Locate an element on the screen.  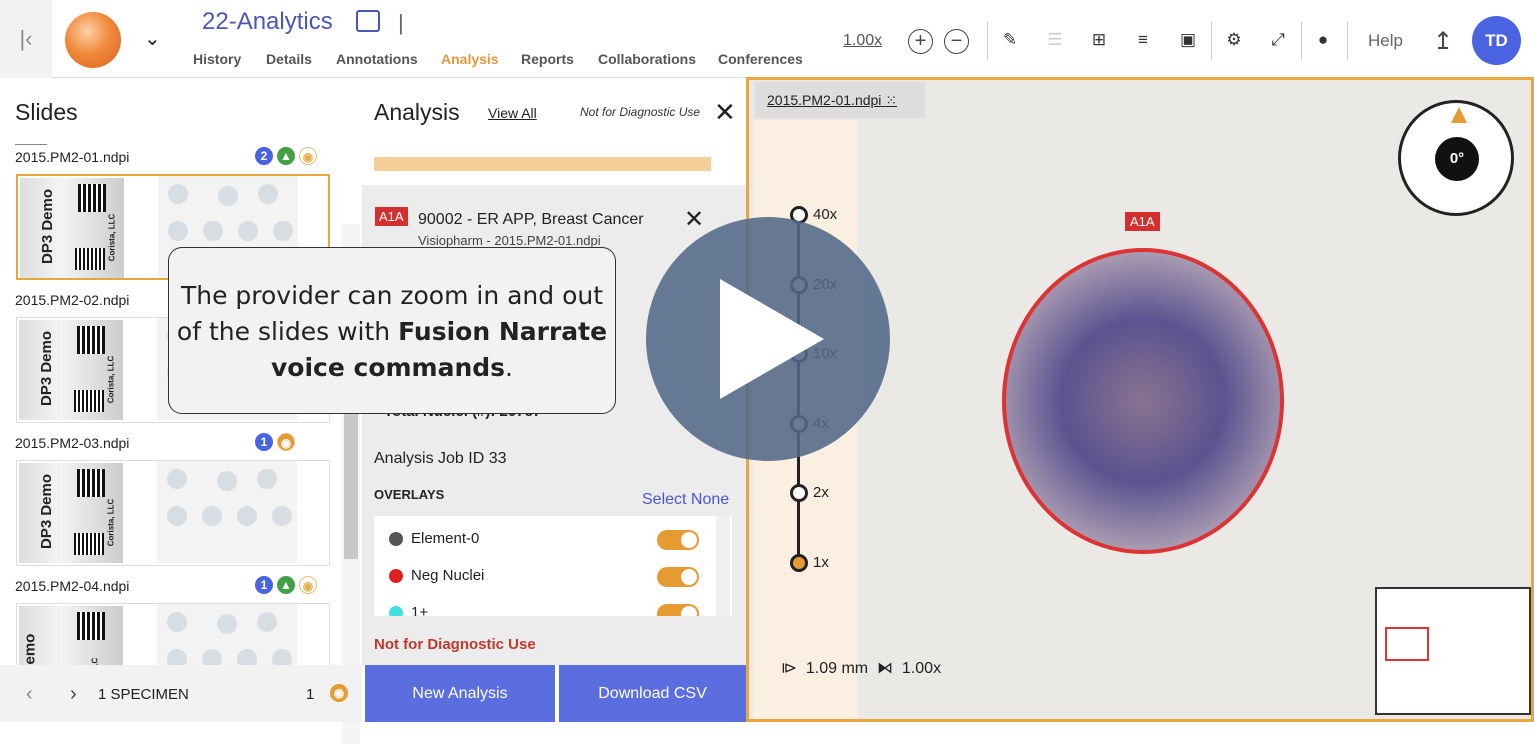
slide-name: 2015.PM2-01.ndpi is located at coordinates (72, 157).